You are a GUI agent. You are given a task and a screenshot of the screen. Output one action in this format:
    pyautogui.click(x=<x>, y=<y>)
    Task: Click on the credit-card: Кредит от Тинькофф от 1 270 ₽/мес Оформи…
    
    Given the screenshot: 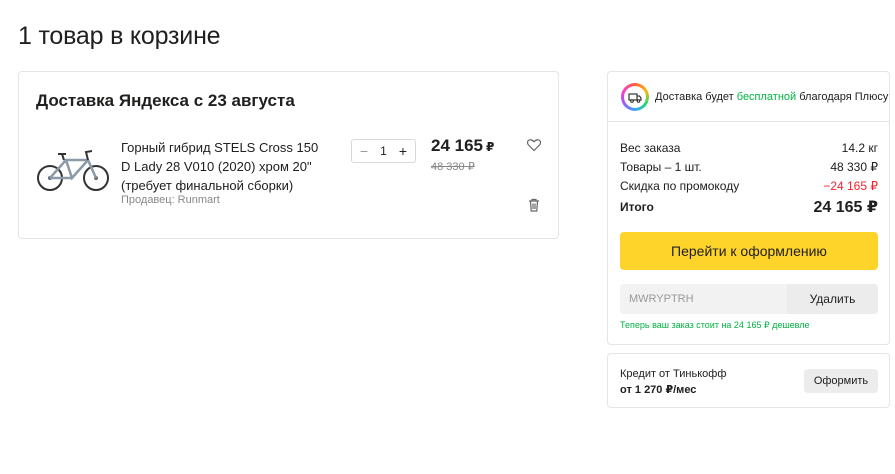 What is the action you would take?
    pyautogui.click(x=748, y=380)
    